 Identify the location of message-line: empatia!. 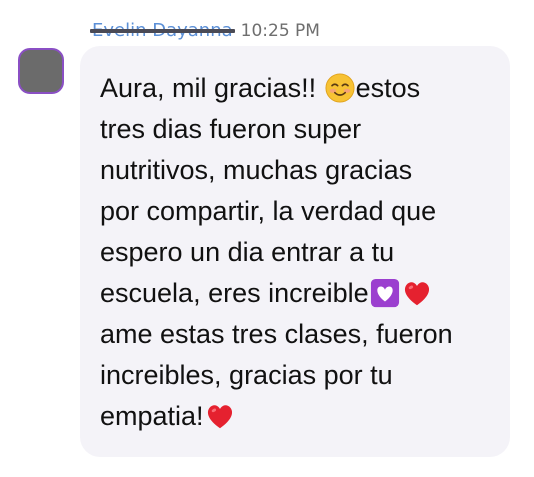
(295, 416).